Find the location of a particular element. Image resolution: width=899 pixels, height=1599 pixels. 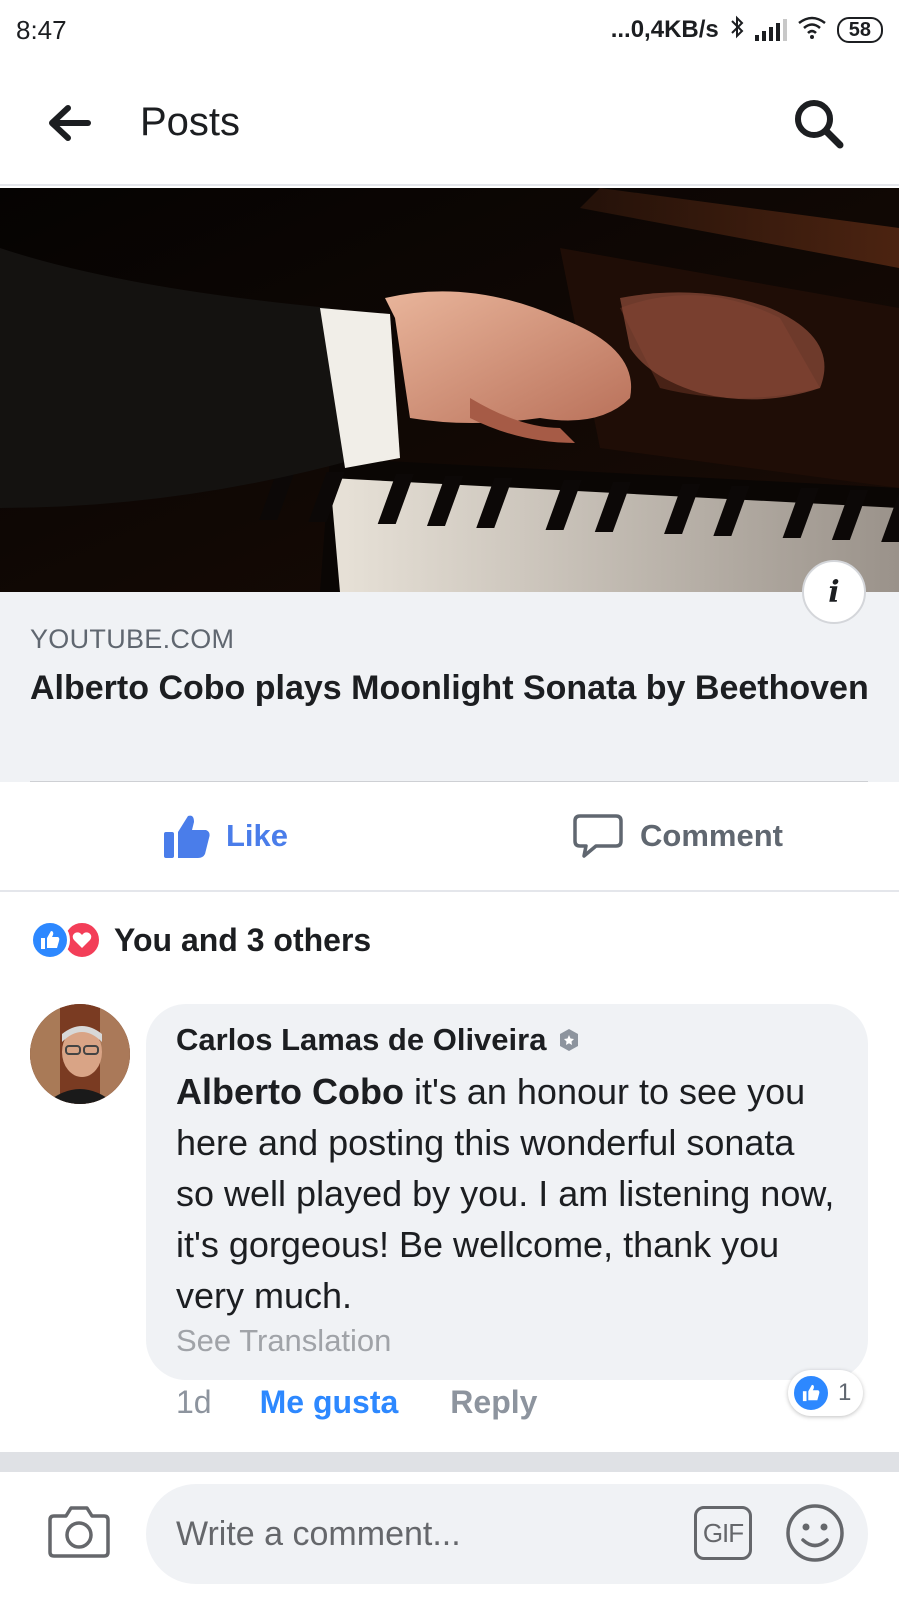

camera-button is located at coordinates (79, 1531).